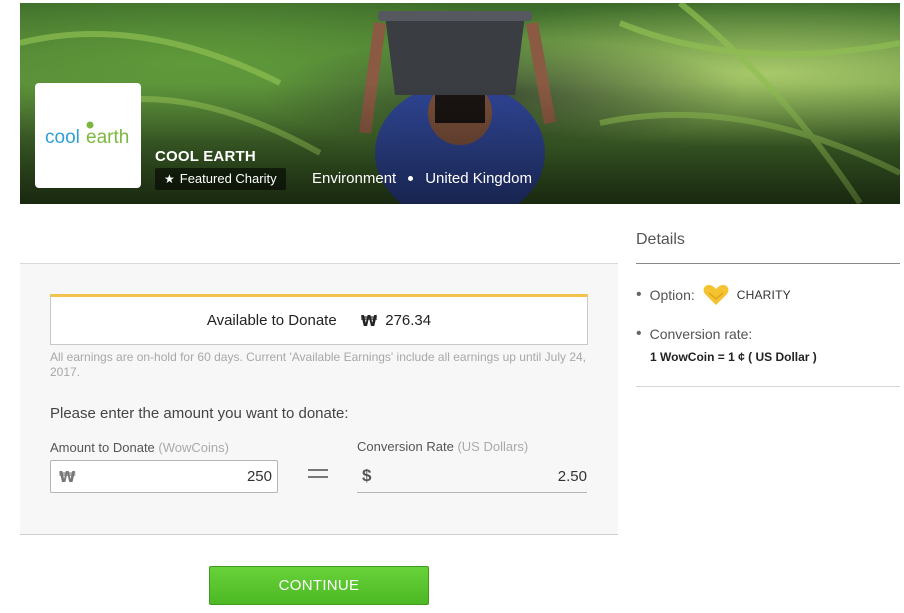 This screenshot has width=904, height=613. What do you see at coordinates (139, 447) in the screenshot?
I see `amount-label: Amount to Donate (WowCoins)` at bounding box center [139, 447].